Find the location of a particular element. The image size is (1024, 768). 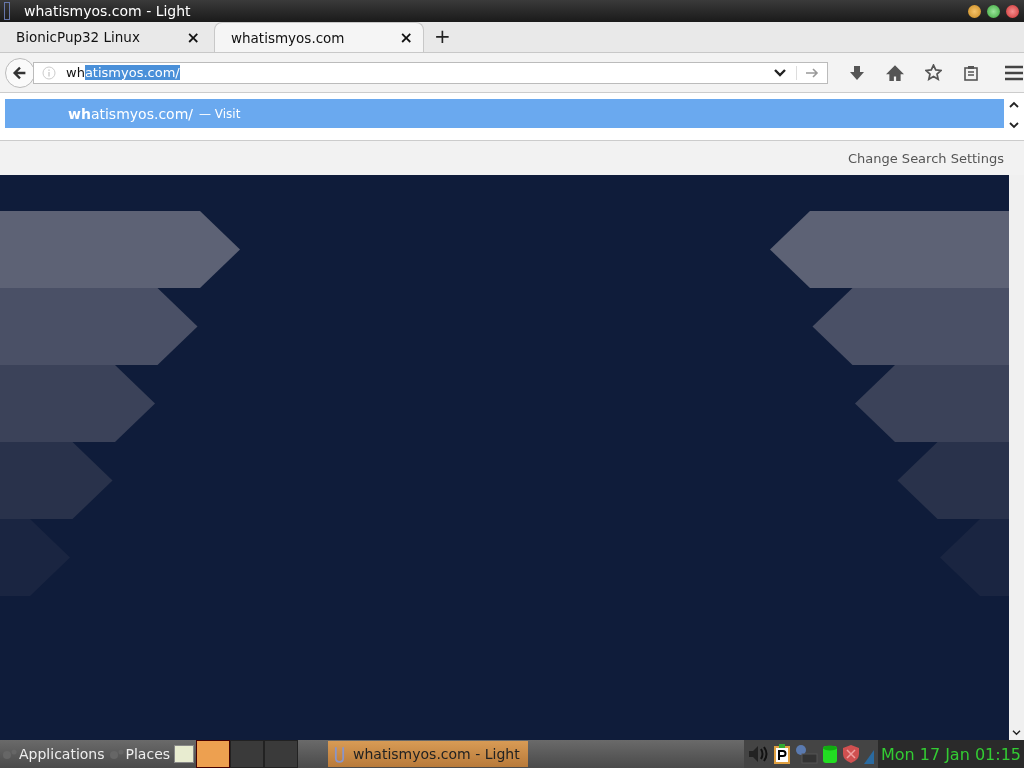

maximize-button is located at coordinates (993, 11).